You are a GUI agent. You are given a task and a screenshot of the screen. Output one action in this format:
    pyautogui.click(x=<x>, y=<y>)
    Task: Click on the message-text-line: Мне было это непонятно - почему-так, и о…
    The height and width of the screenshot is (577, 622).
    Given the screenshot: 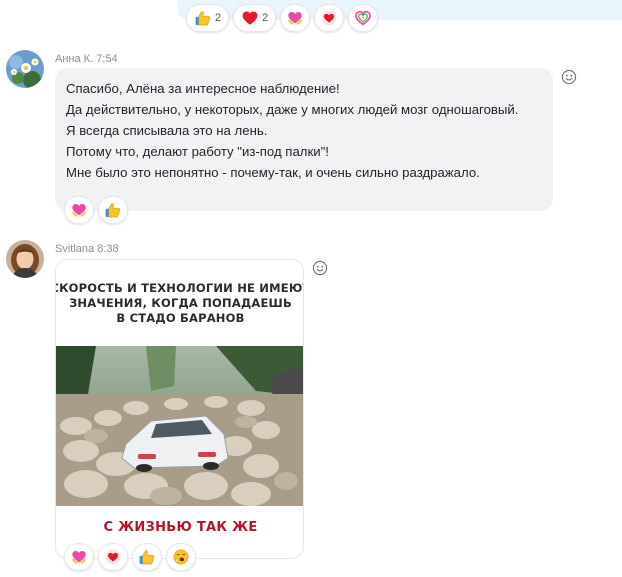 What is the action you would take?
    pyautogui.click(x=273, y=172)
    